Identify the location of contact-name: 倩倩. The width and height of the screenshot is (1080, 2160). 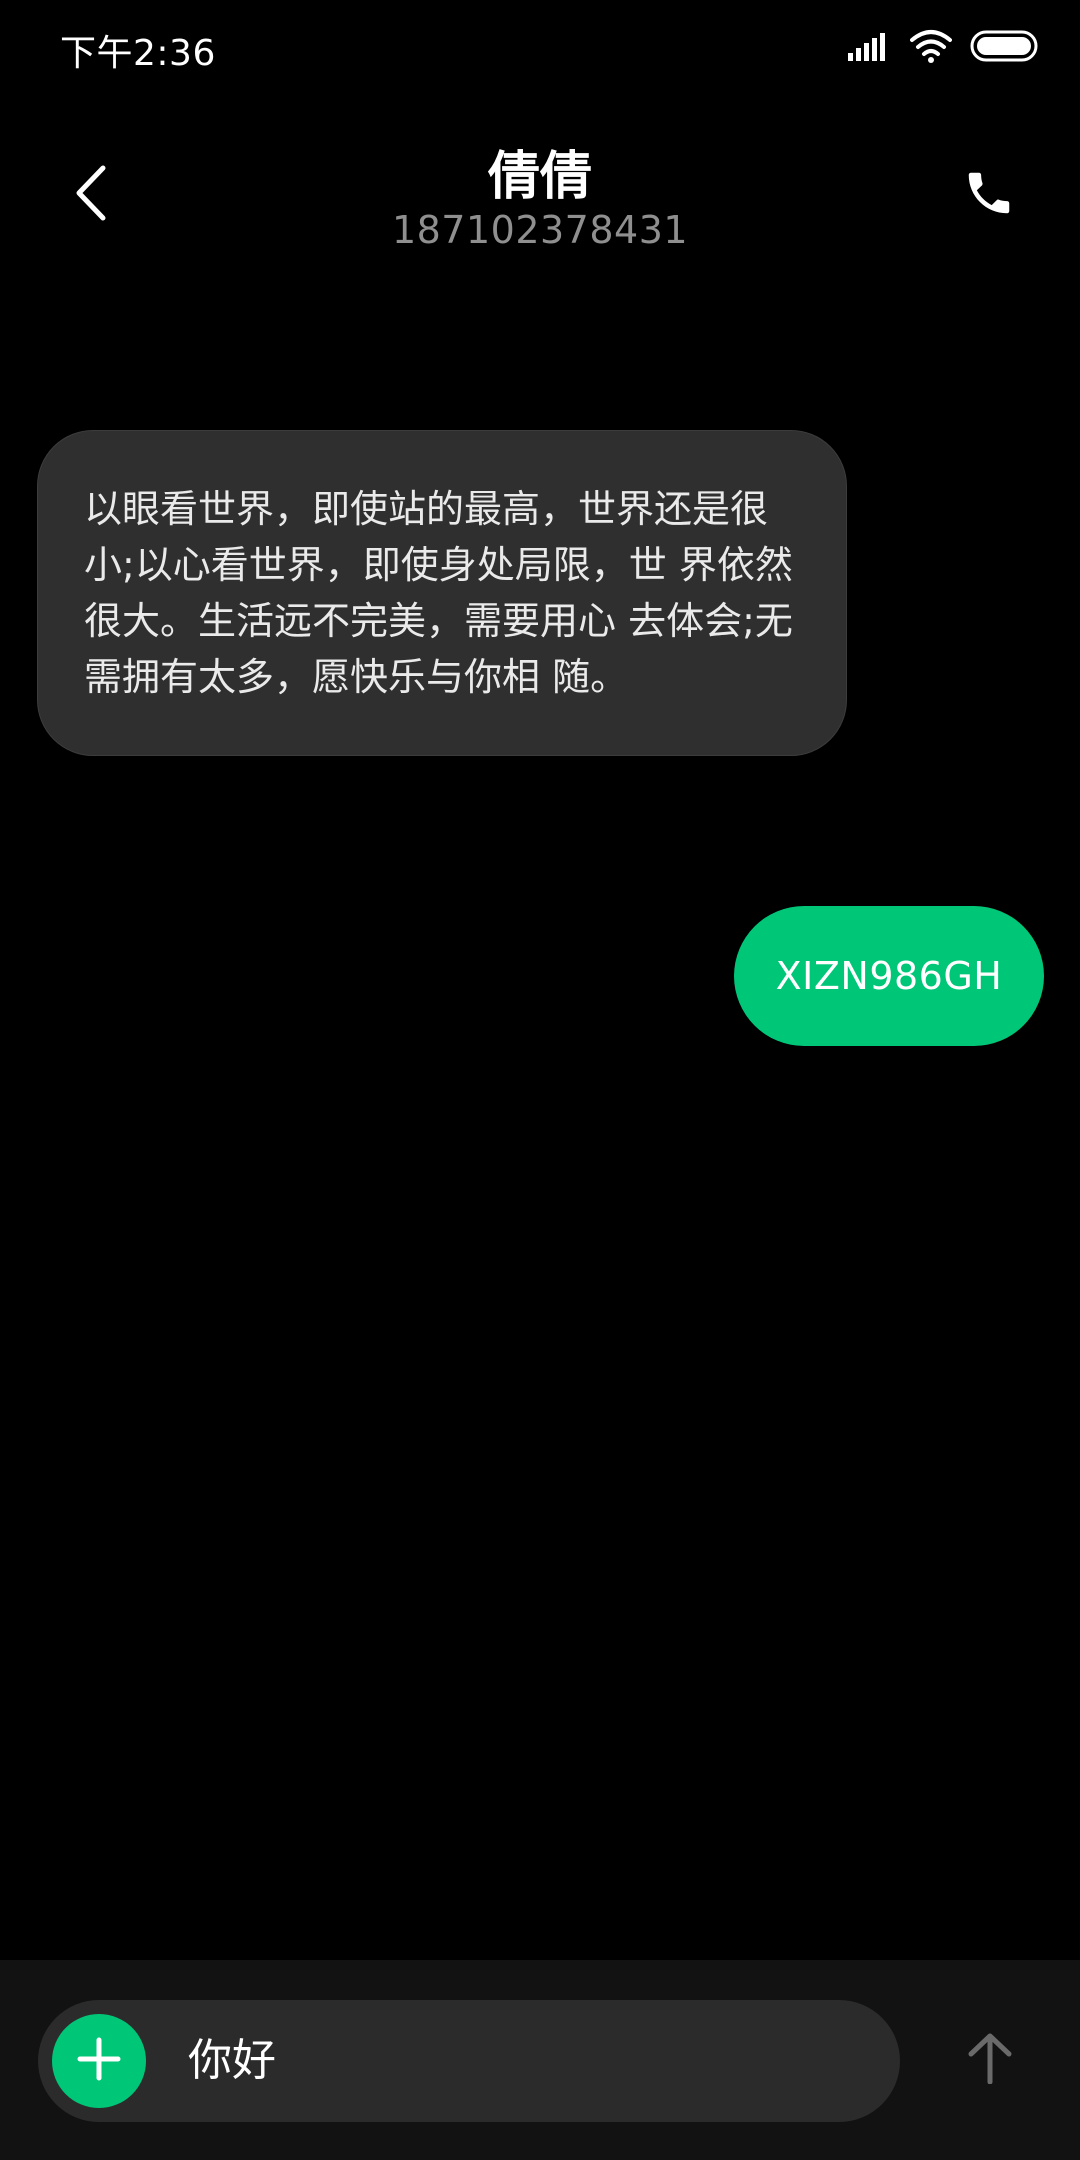
(539, 177).